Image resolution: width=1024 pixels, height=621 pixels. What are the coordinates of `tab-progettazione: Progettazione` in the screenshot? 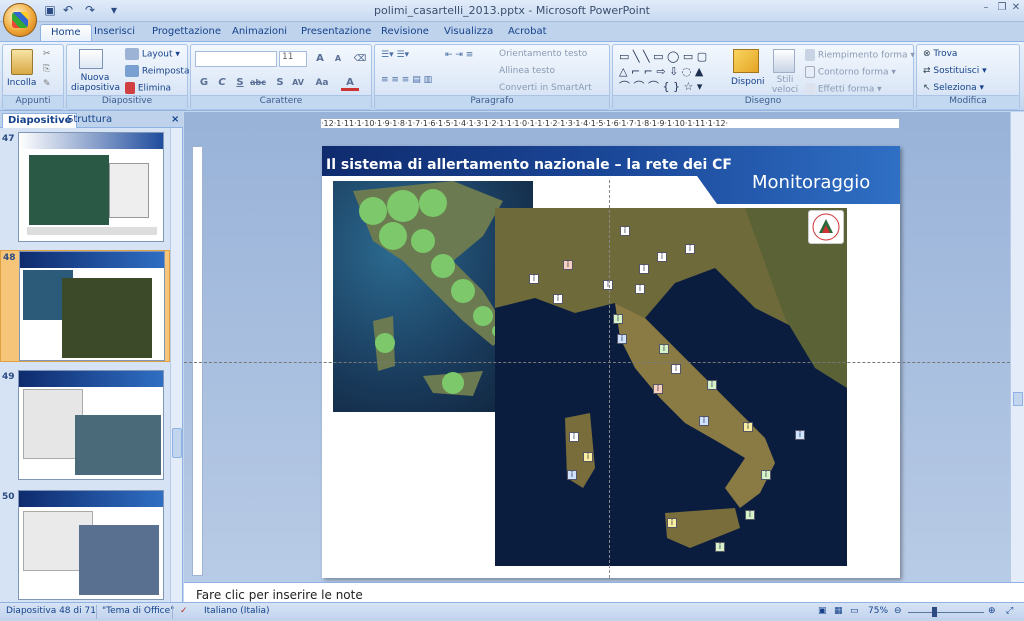 It's located at (186, 33).